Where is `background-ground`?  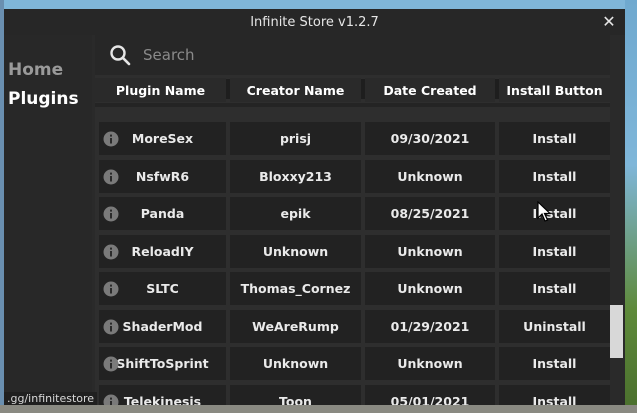
background-ground is located at coordinates (318, 409).